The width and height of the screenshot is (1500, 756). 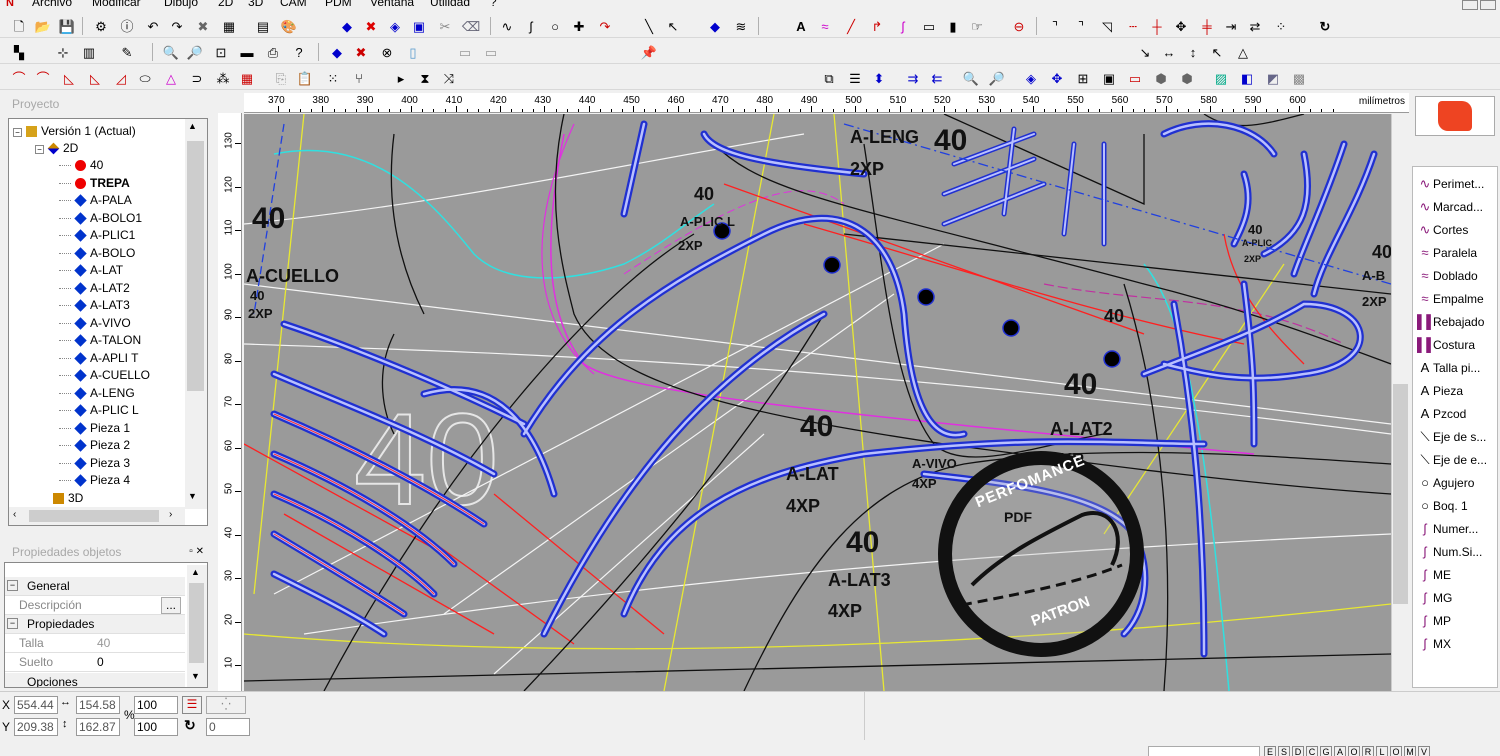 What do you see at coordinates (1161, 78) in the screenshot?
I see `fill-icon: ⬢` at bounding box center [1161, 78].